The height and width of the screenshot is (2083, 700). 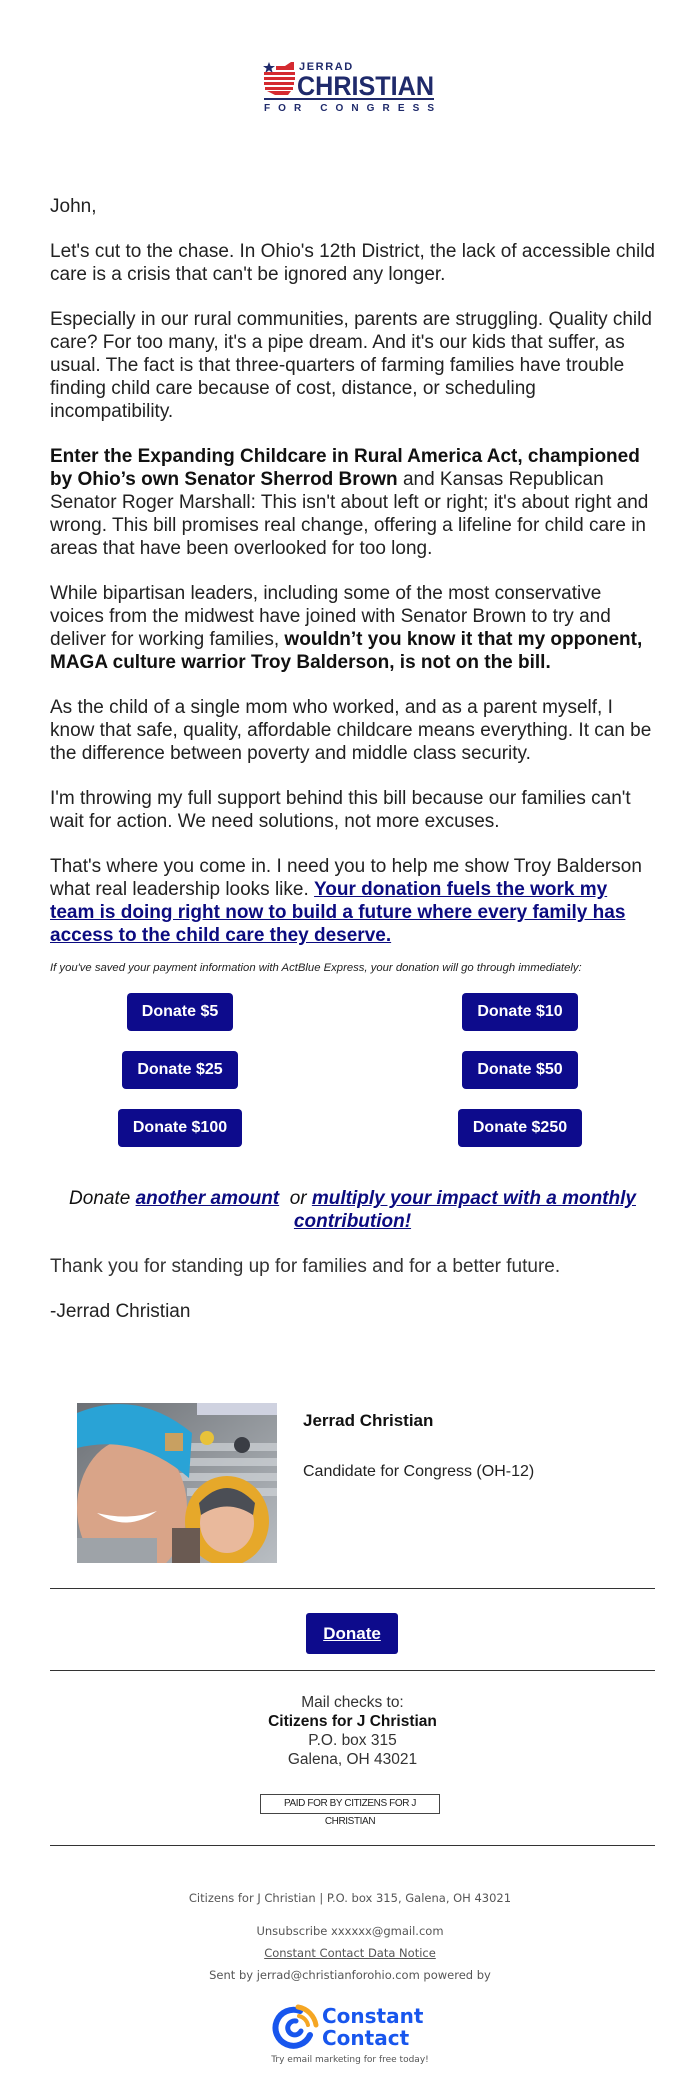 I want to click on mail-label: Mail checks to:, so click(x=352, y=1702).